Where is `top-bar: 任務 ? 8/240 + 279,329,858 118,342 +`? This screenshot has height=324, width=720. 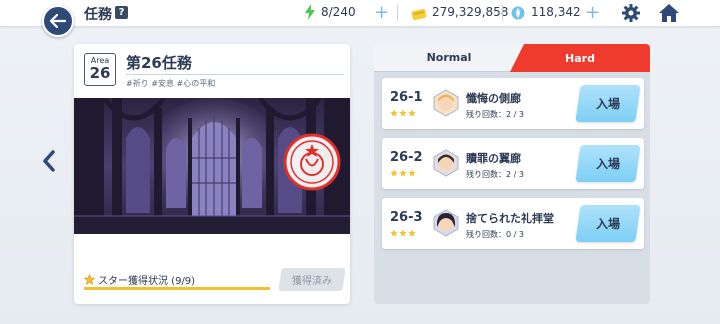 top-bar: 任務 ? 8/240 + 279,329,858 118,342 + is located at coordinates (360, 13).